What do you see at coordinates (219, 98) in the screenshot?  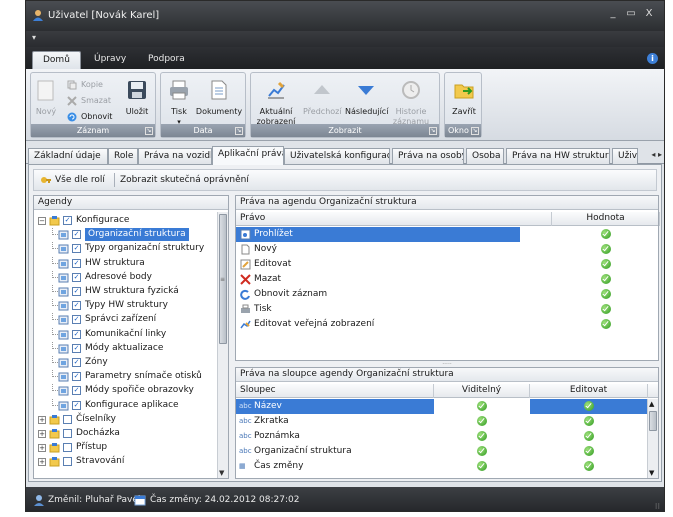 I see `documents-button: Dokumenty` at bounding box center [219, 98].